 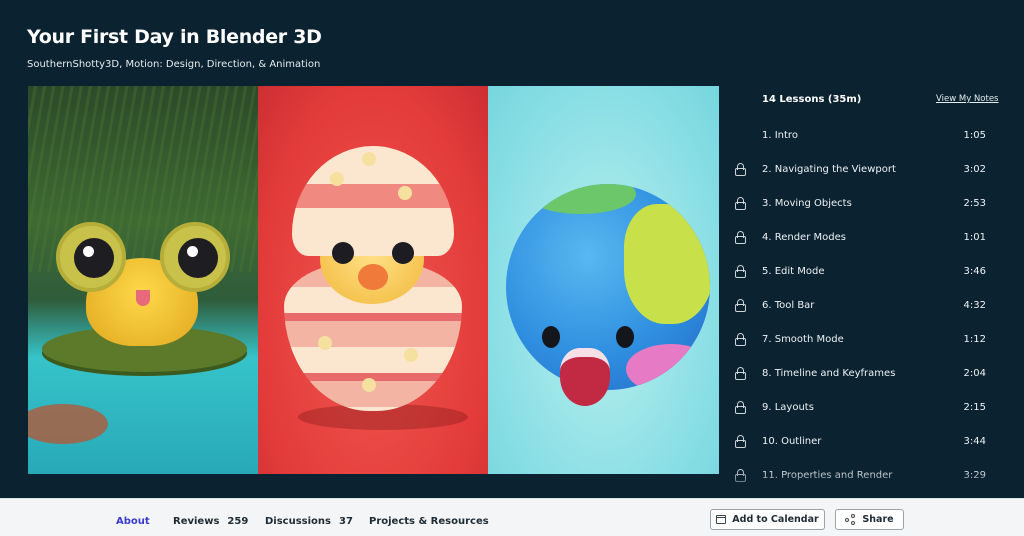 What do you see at coordinates (874, 204) in the screenshot?
I see `lesson-item: 3. Moving Objects 2:53` at bounding box center [874, 204].